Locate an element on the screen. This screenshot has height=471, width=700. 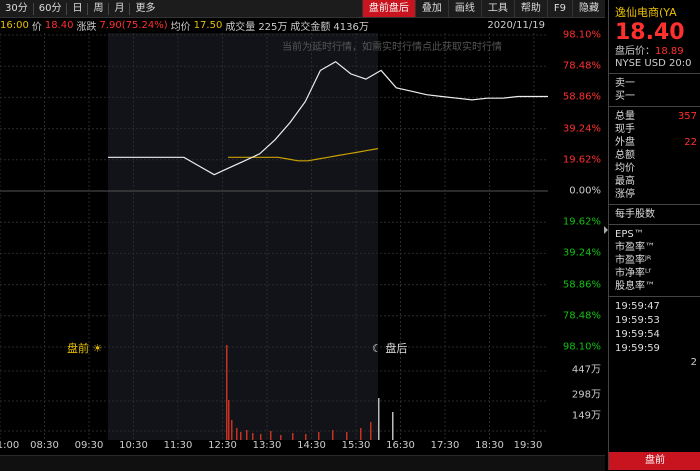
volume-axis-label: 298万 is located at coordinates (586, 395).